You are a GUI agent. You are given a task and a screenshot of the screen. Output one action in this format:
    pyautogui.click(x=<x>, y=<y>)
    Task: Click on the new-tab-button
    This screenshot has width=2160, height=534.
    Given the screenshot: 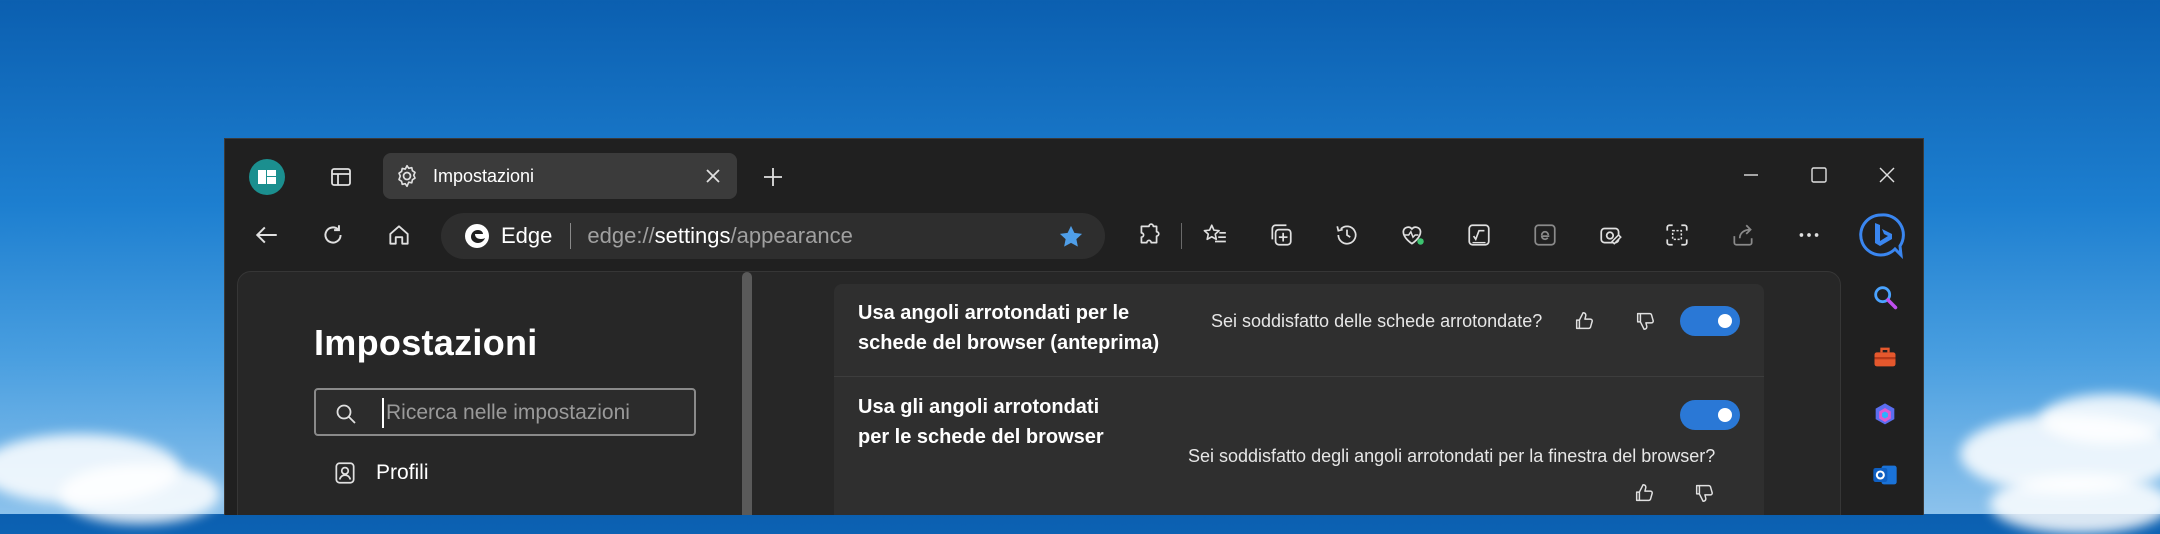 What is the action you would take?
    pyautogui.click(x=773, y=177)
    